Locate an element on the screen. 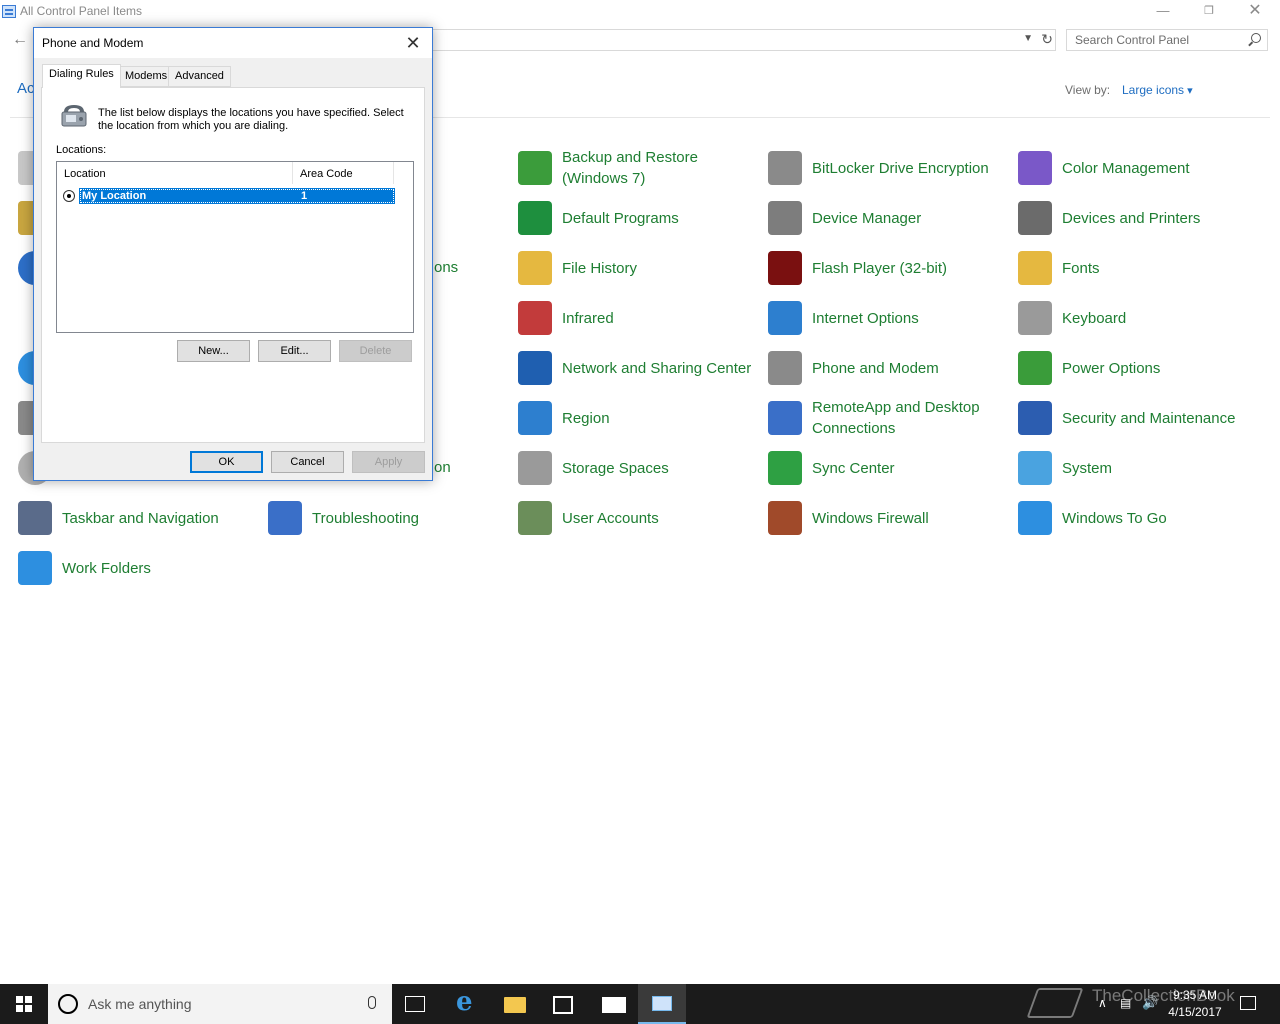 Image resolution: width=1280 pixels, height=1024 pixels. control-panel-item: Windows To Go is located at coordinates (1138, 518).